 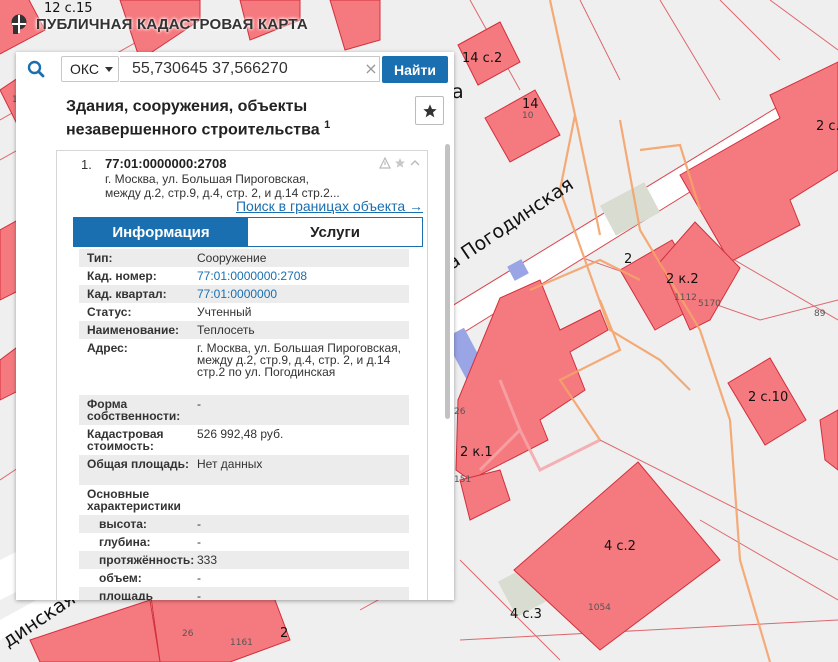 What do you see at coordinates (241, 643) in the screenshot?
I see `map-label: 1161` at bounding box center [241, 643].